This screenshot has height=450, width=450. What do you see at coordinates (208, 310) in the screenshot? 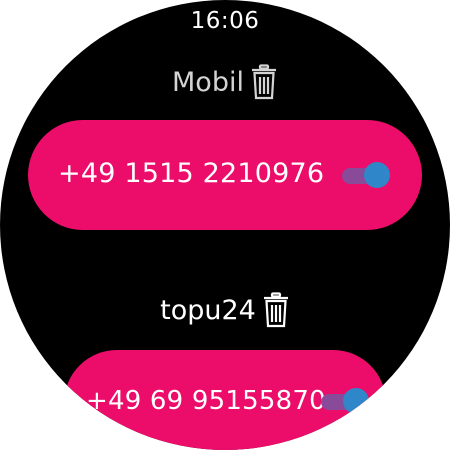
I see `entry-label: topu24` at bounding box center [208, 310].